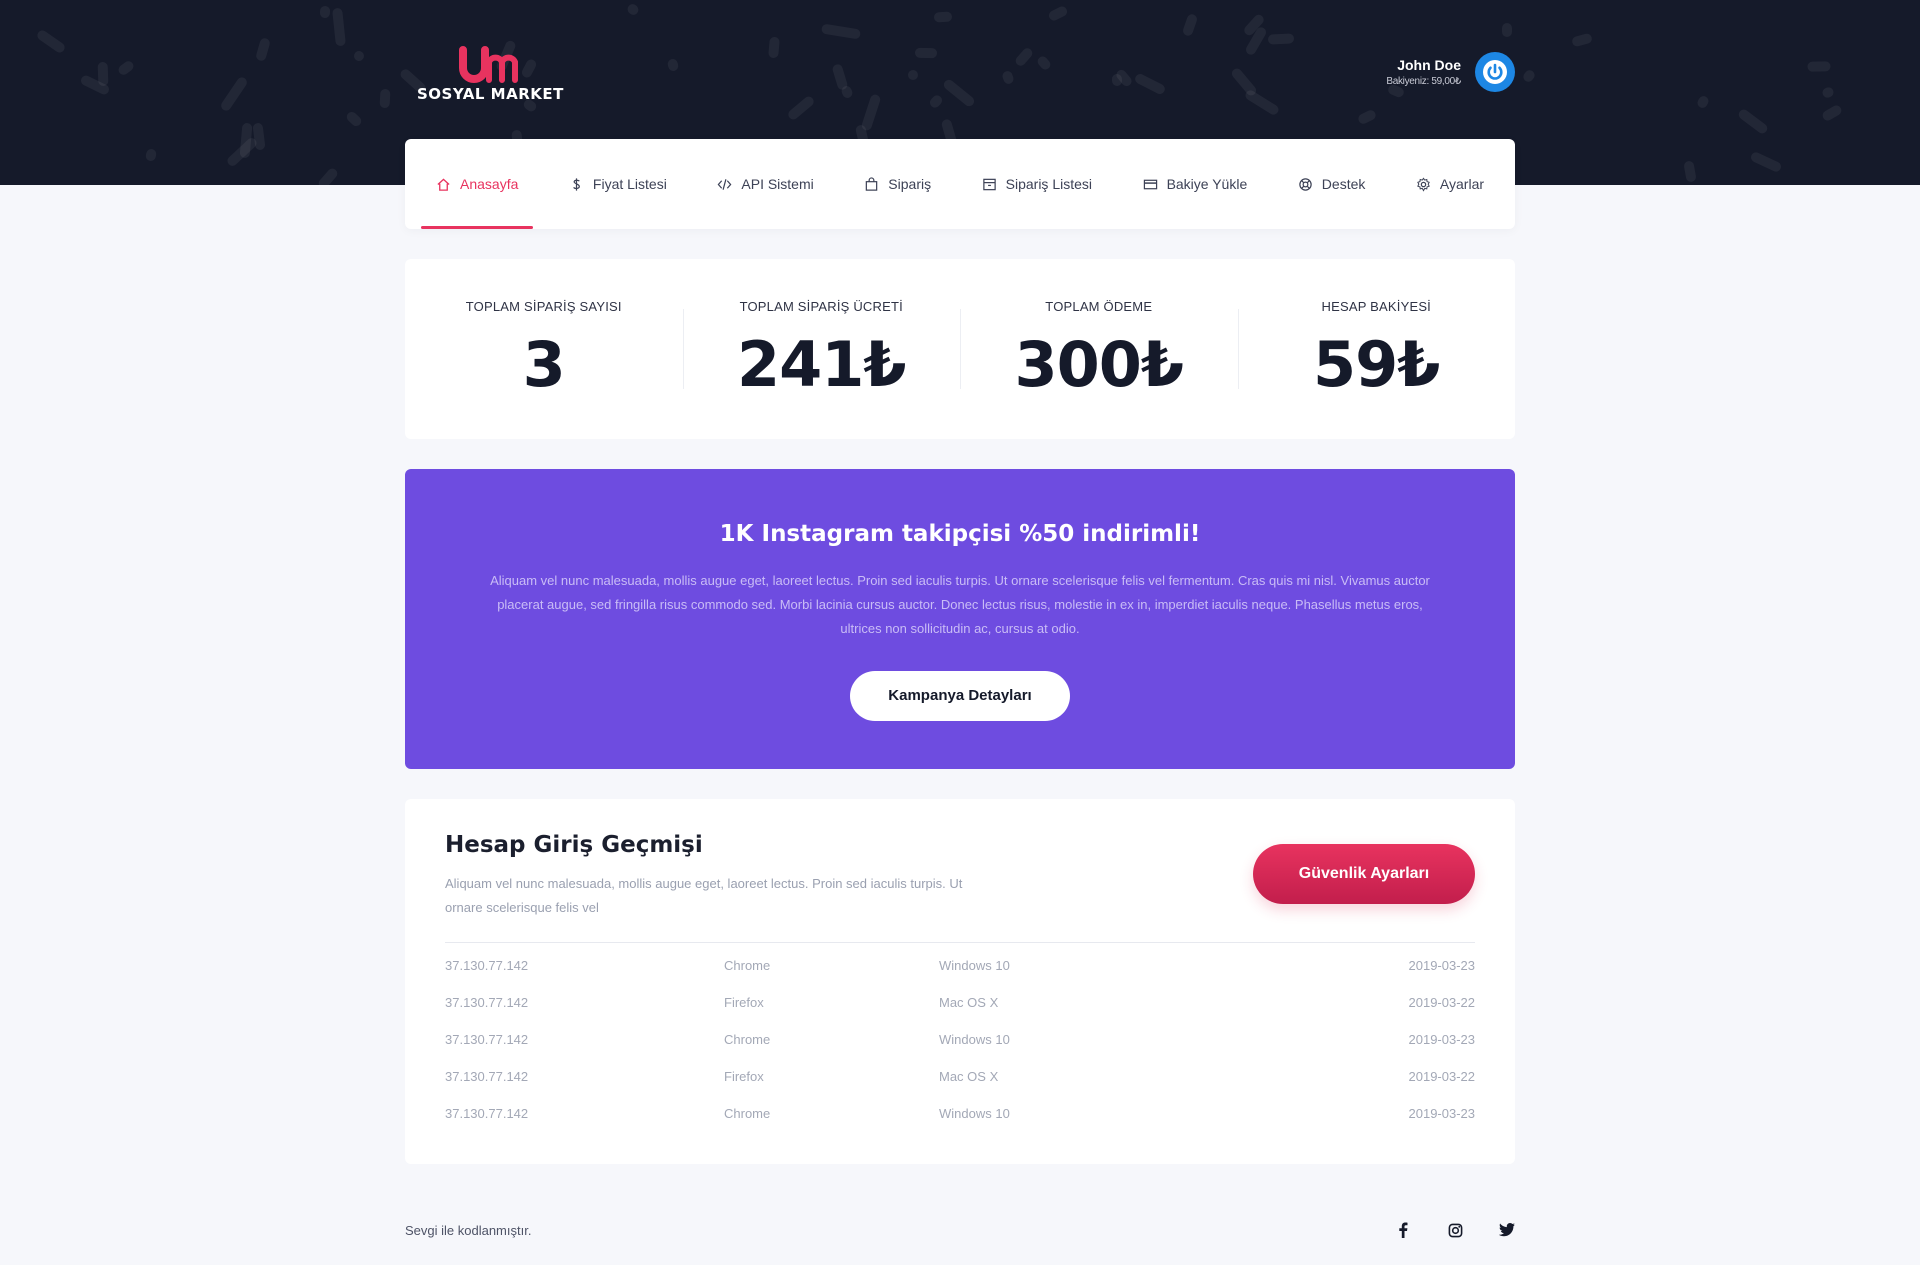 The width and height of the screenshot is (1920, 1265). Describe the element at coordinates (443, 184) in the screenshot. I see `home-icon` at that location.